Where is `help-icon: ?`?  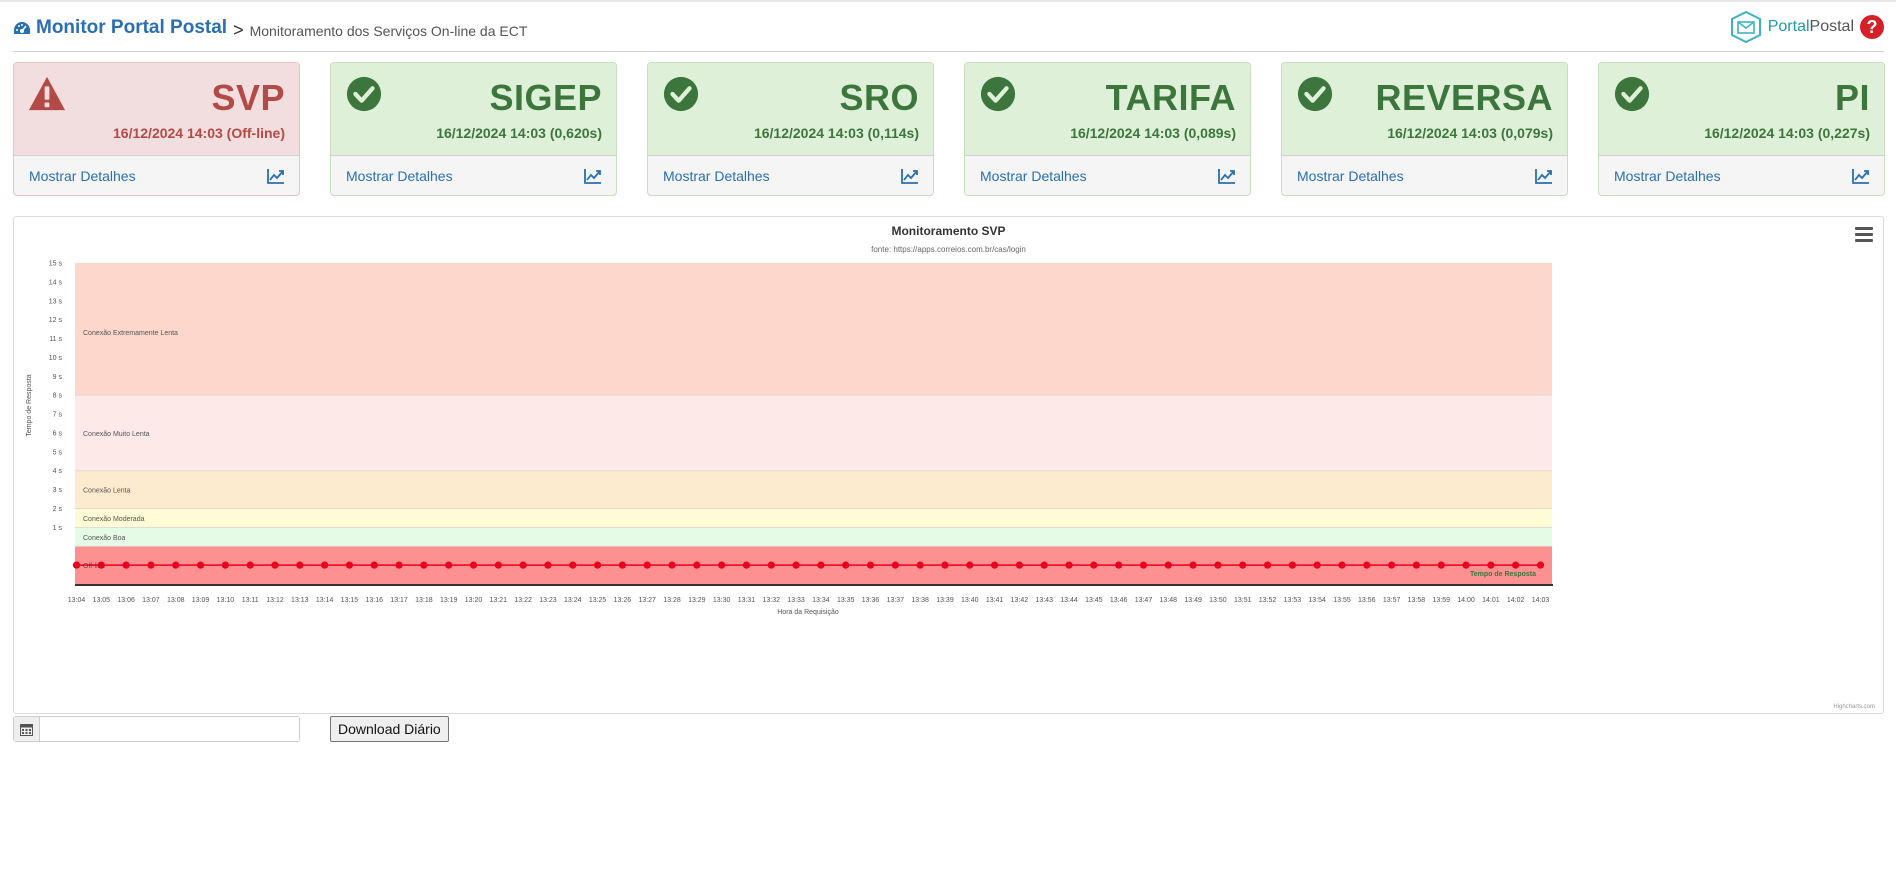 help-icon: ? is located at coordinates (1872, 27).